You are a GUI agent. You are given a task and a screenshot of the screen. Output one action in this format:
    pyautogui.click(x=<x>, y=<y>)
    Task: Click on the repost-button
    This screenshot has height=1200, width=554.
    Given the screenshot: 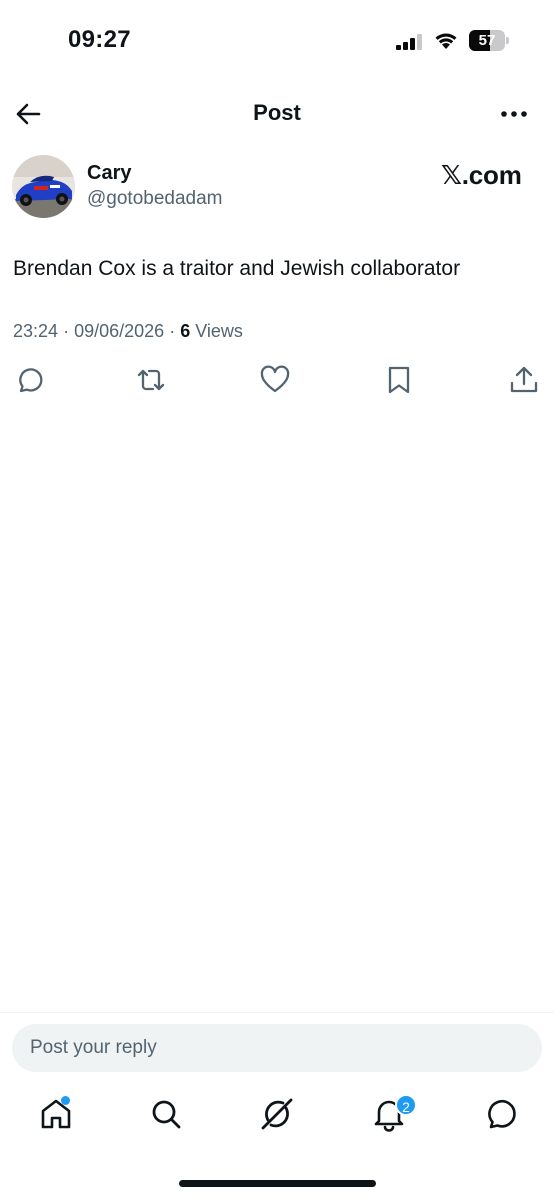 What is the action you would take?
    pyautogui.click(x=151, y=380)
    